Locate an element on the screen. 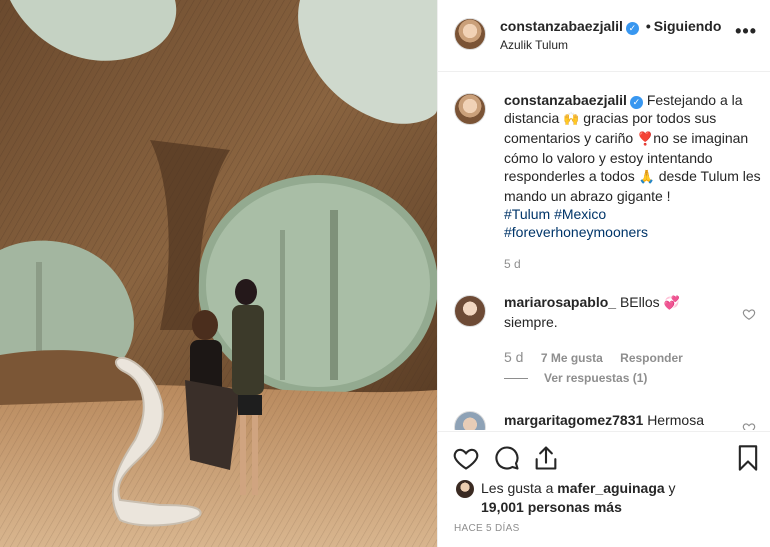  save-bookmark-icon is located at coordinates (748, 458).